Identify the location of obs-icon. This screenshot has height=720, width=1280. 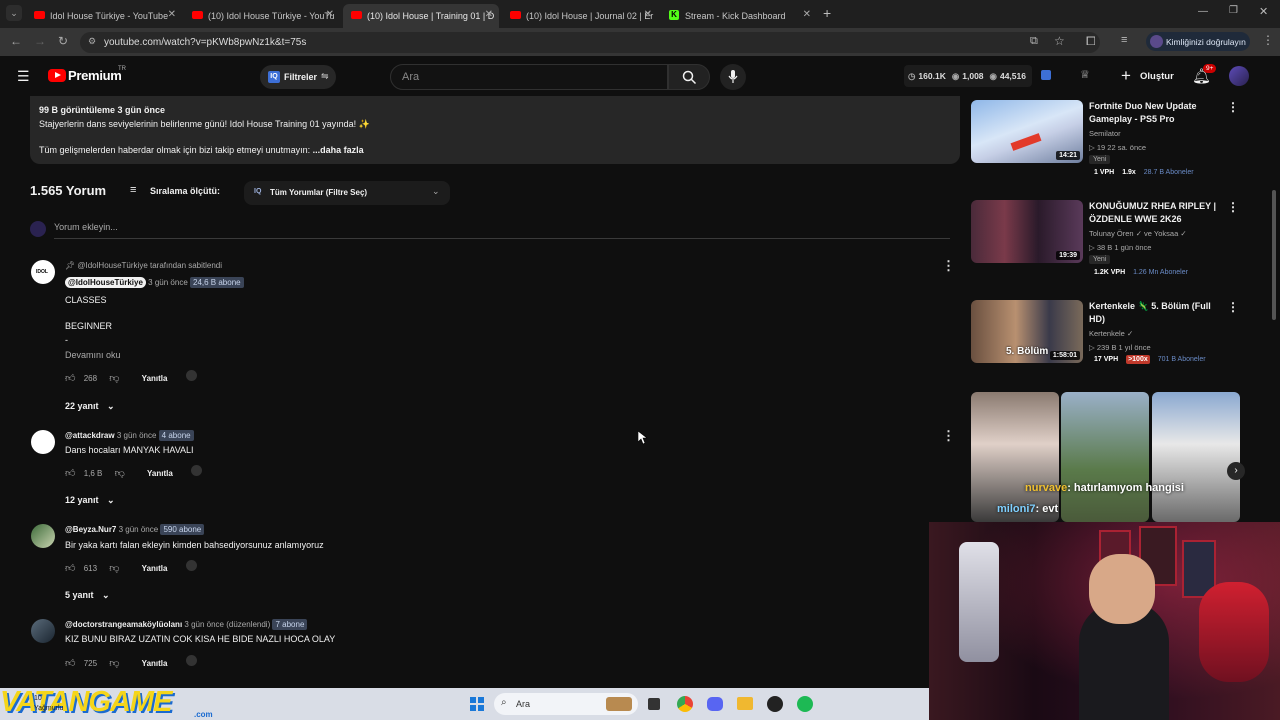
(775, 704).